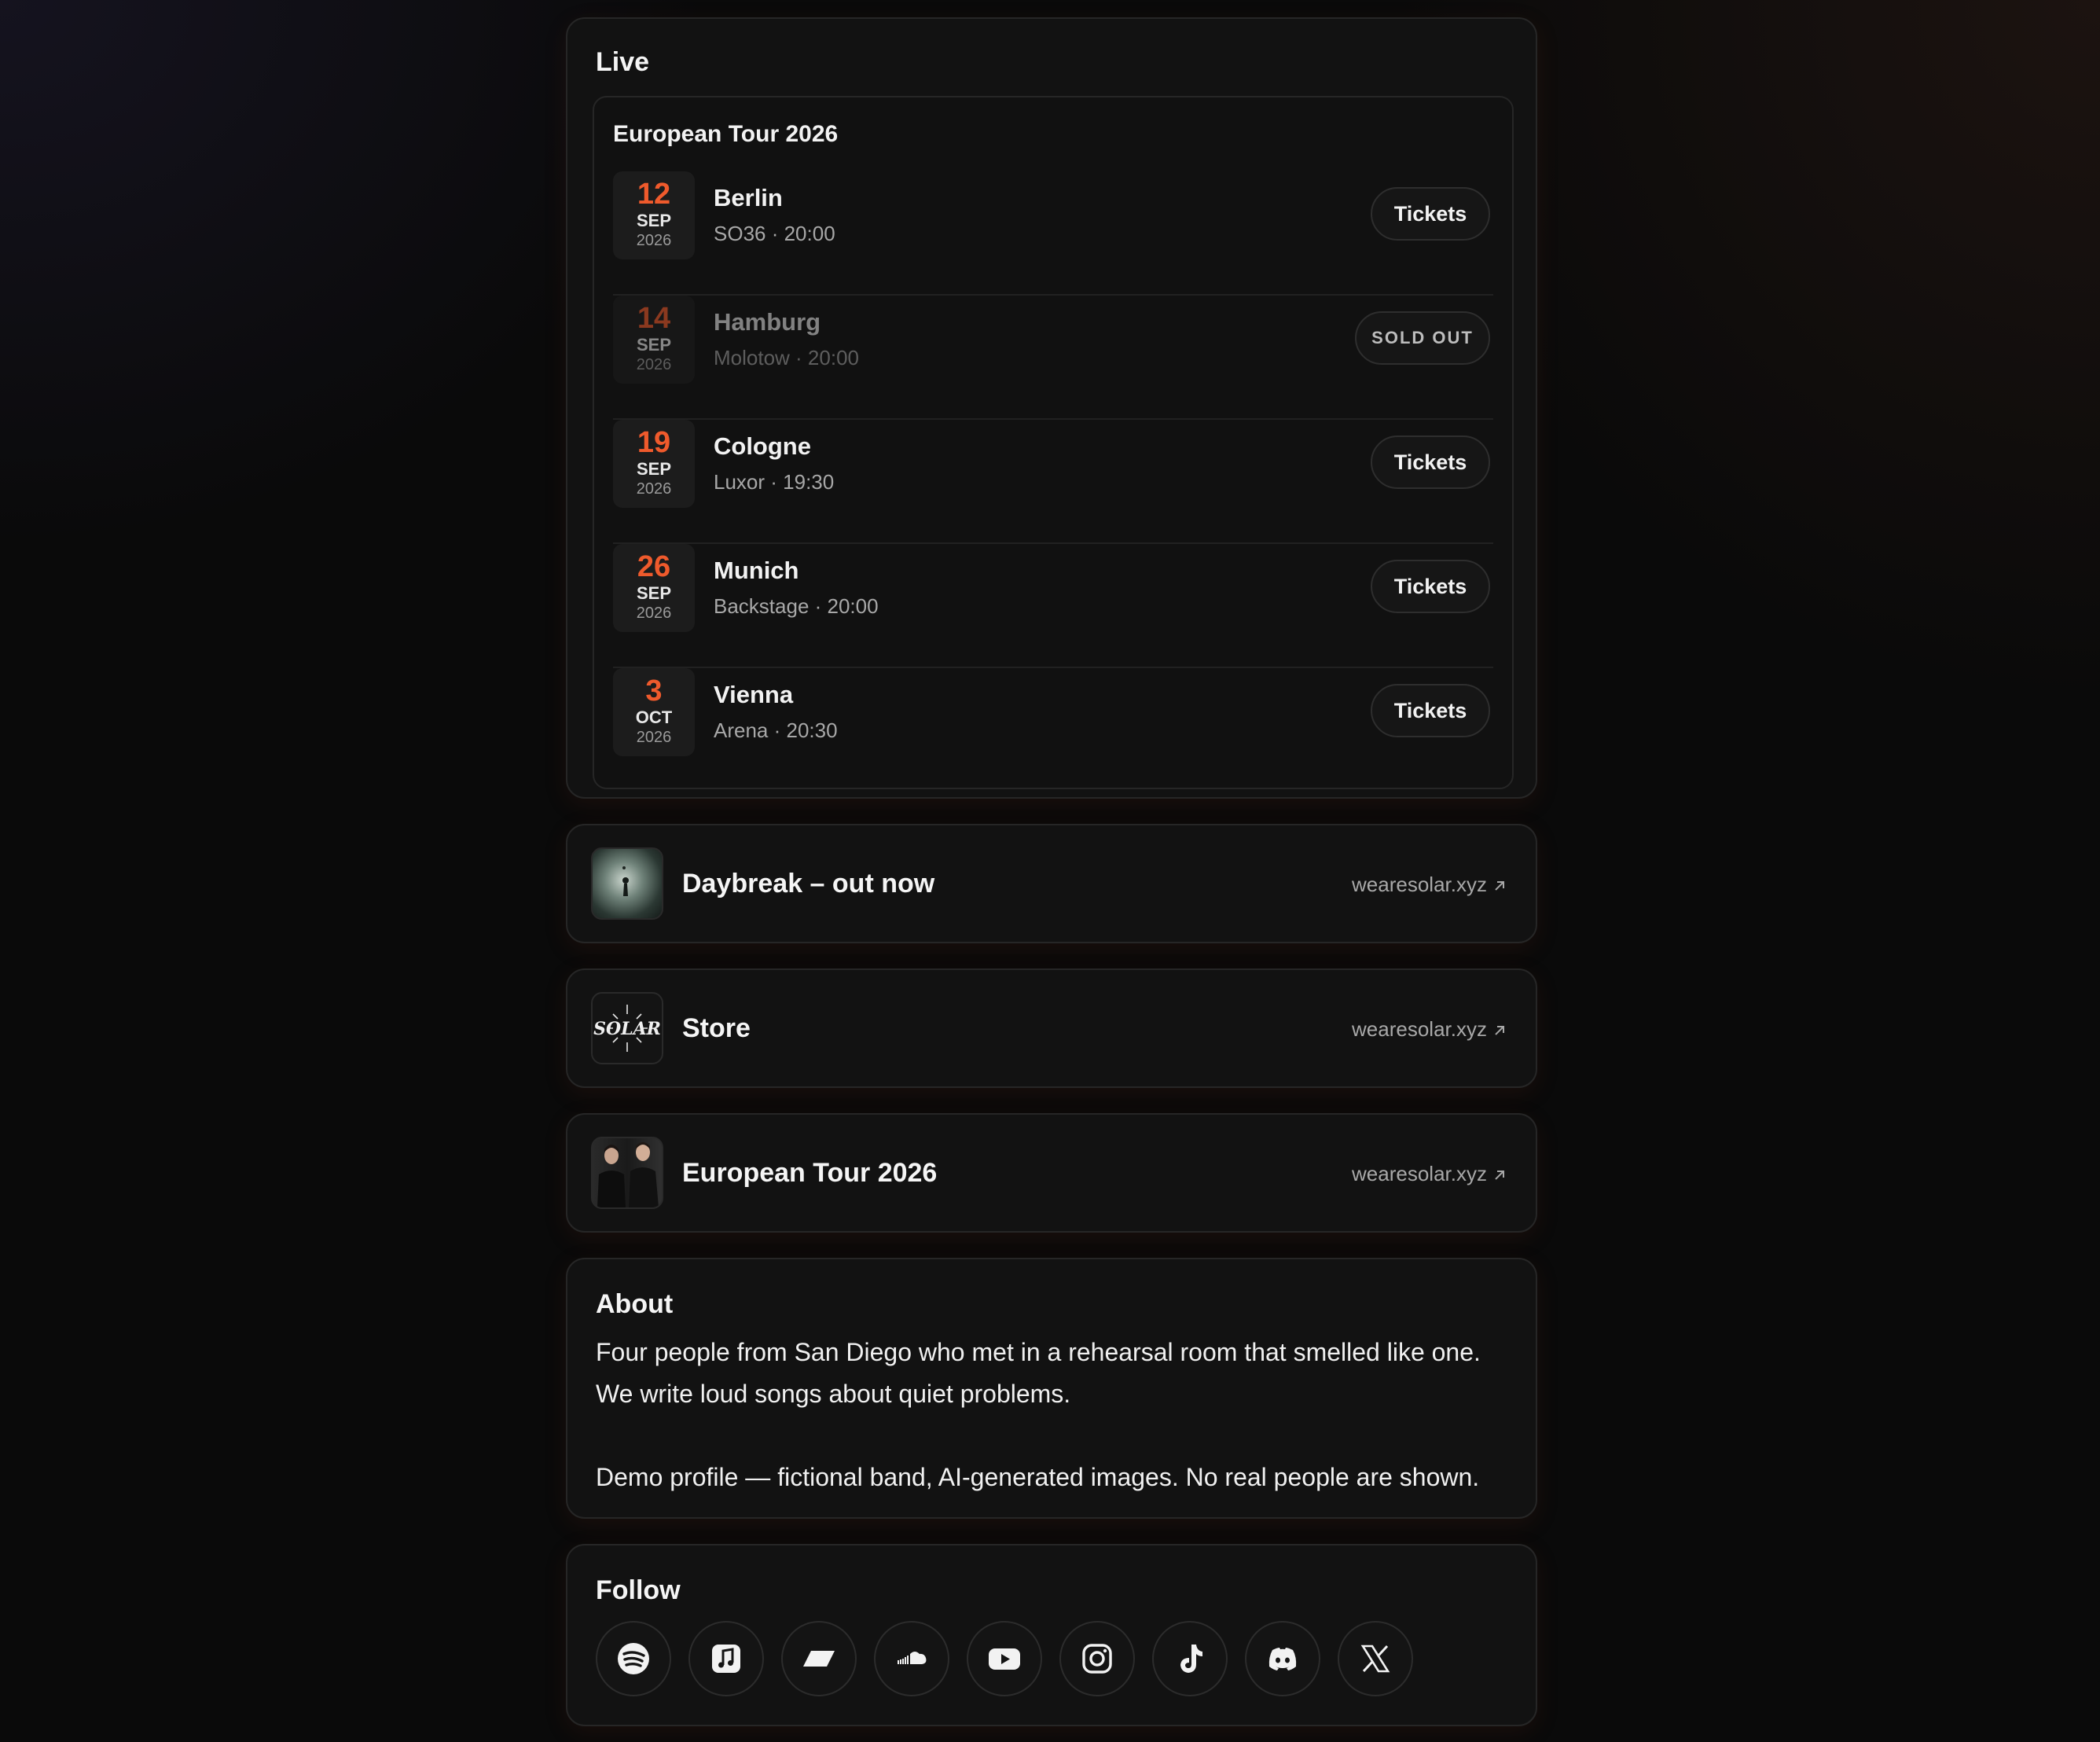 This screenshot has width=2100, height=1742. I want to click on sold-out-badge: SOLD OUT, so click(1422, 338).